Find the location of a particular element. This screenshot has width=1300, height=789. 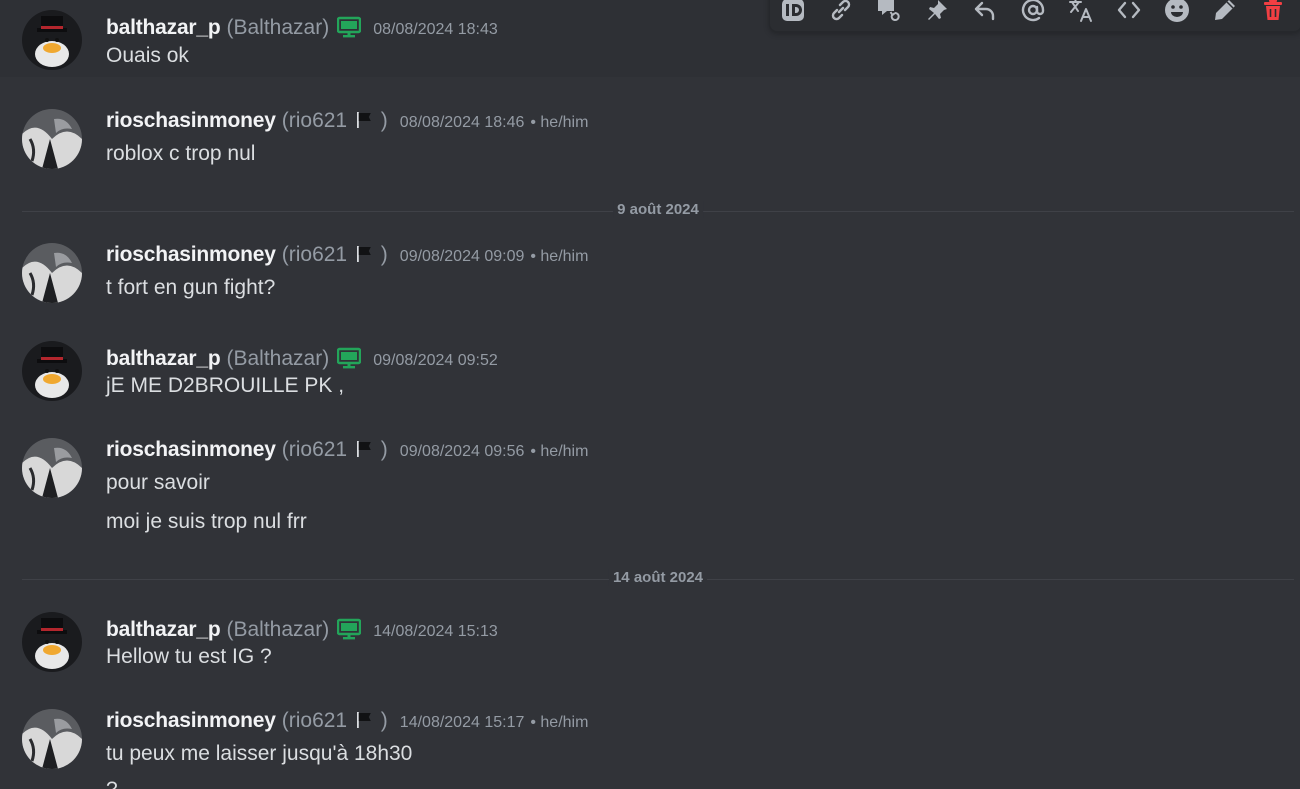

message-content: moi je suis trop nul frr is located at coordinates (206, 521).